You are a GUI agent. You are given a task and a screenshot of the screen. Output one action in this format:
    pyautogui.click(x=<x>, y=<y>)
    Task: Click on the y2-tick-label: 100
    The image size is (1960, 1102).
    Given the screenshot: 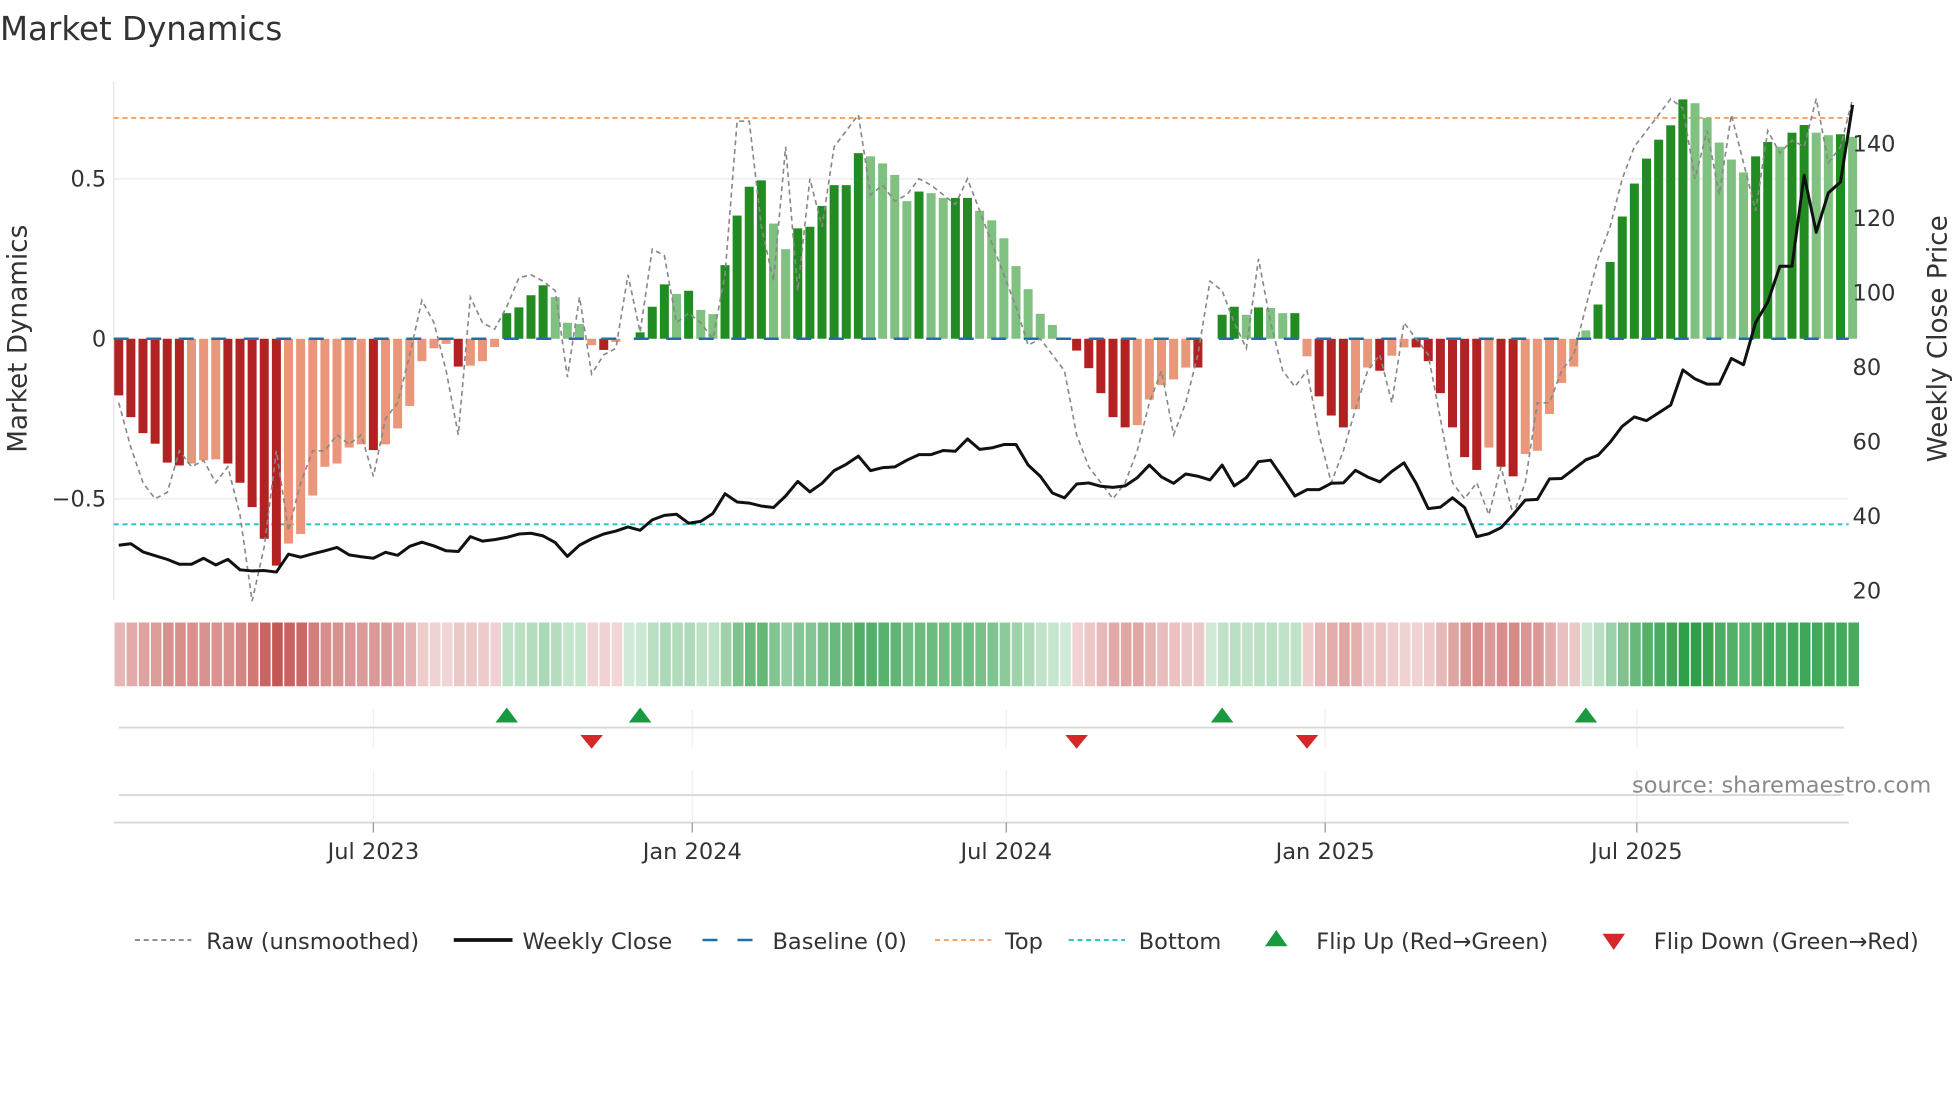 What is the action you would take?
    pyautogui.click(x=1874, y=293)
    